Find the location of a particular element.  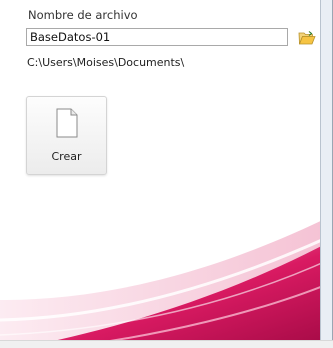

window-right-frame is located at coordinates (326, 174).